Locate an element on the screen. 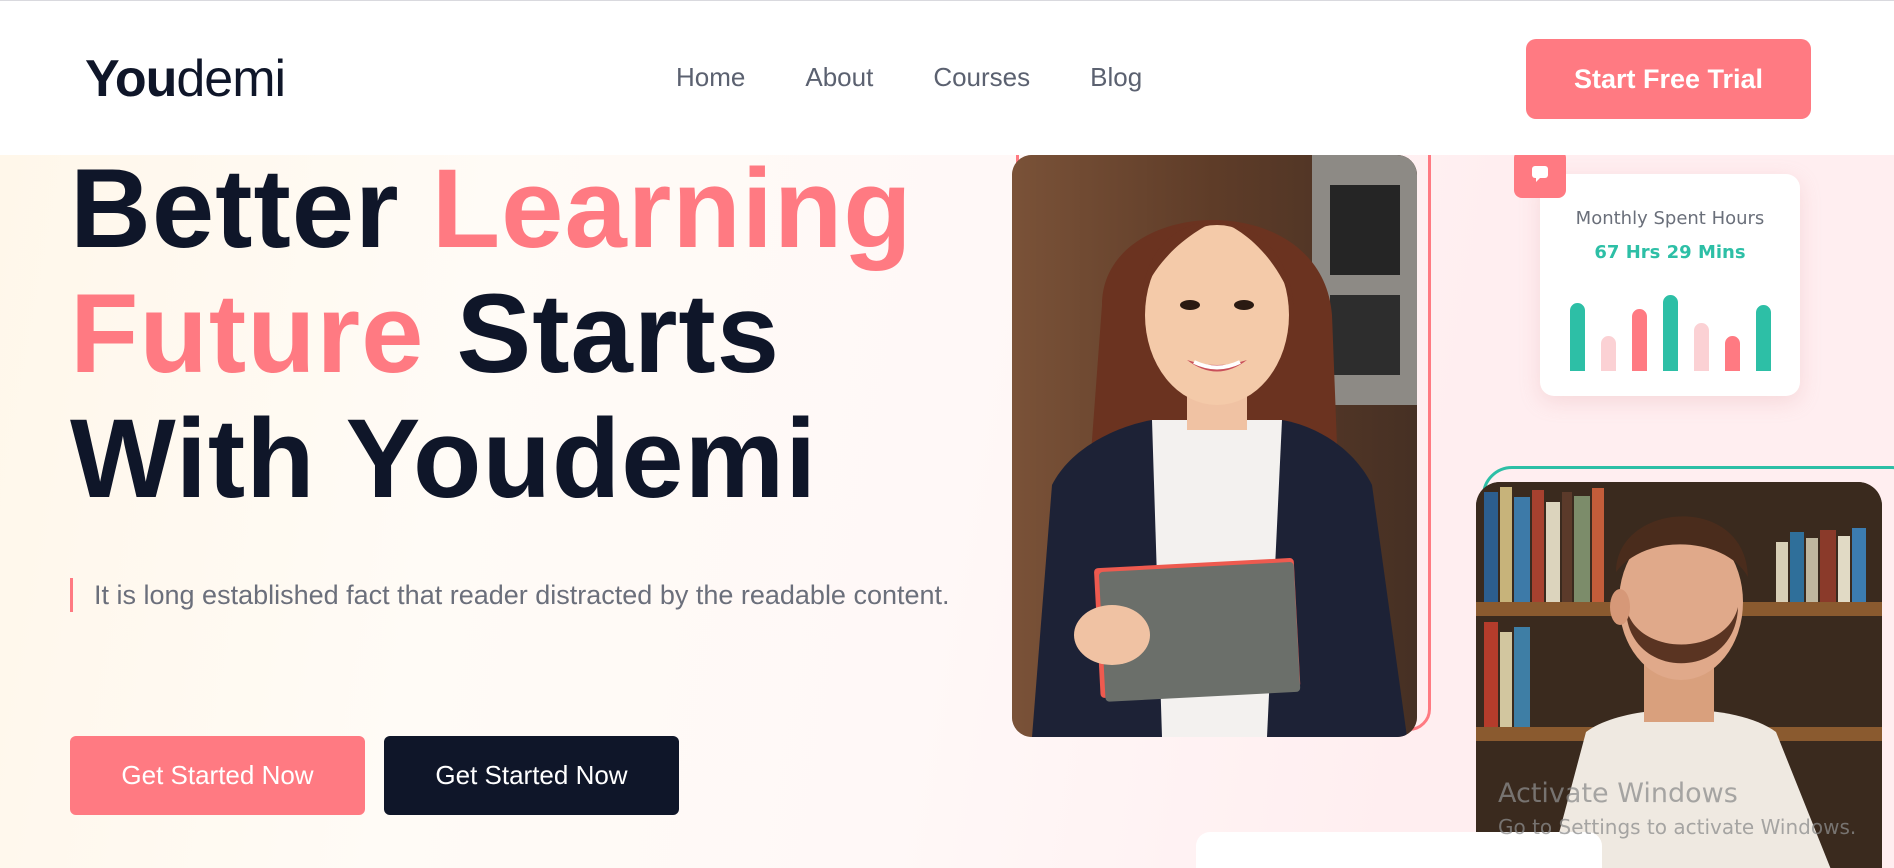 This screenshot has height=868, width=1894. monthly-hours-card: Monthly Spent Hours 67 Hrs 29 Mins is located at coordinates (1670, 285).